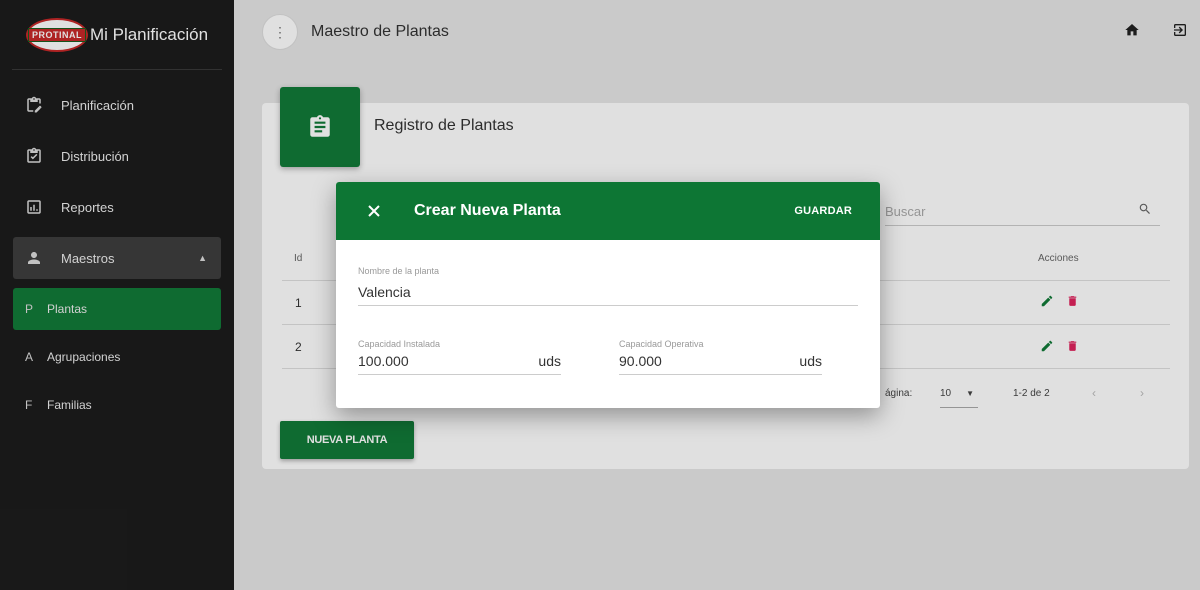 This screenshot has height=590, width=1200. Describe the element at coordinates (459, 357) in the screenshot. I see `capacidad-instalada-field: Capacidad Instalada 100.000 uds` at that location.